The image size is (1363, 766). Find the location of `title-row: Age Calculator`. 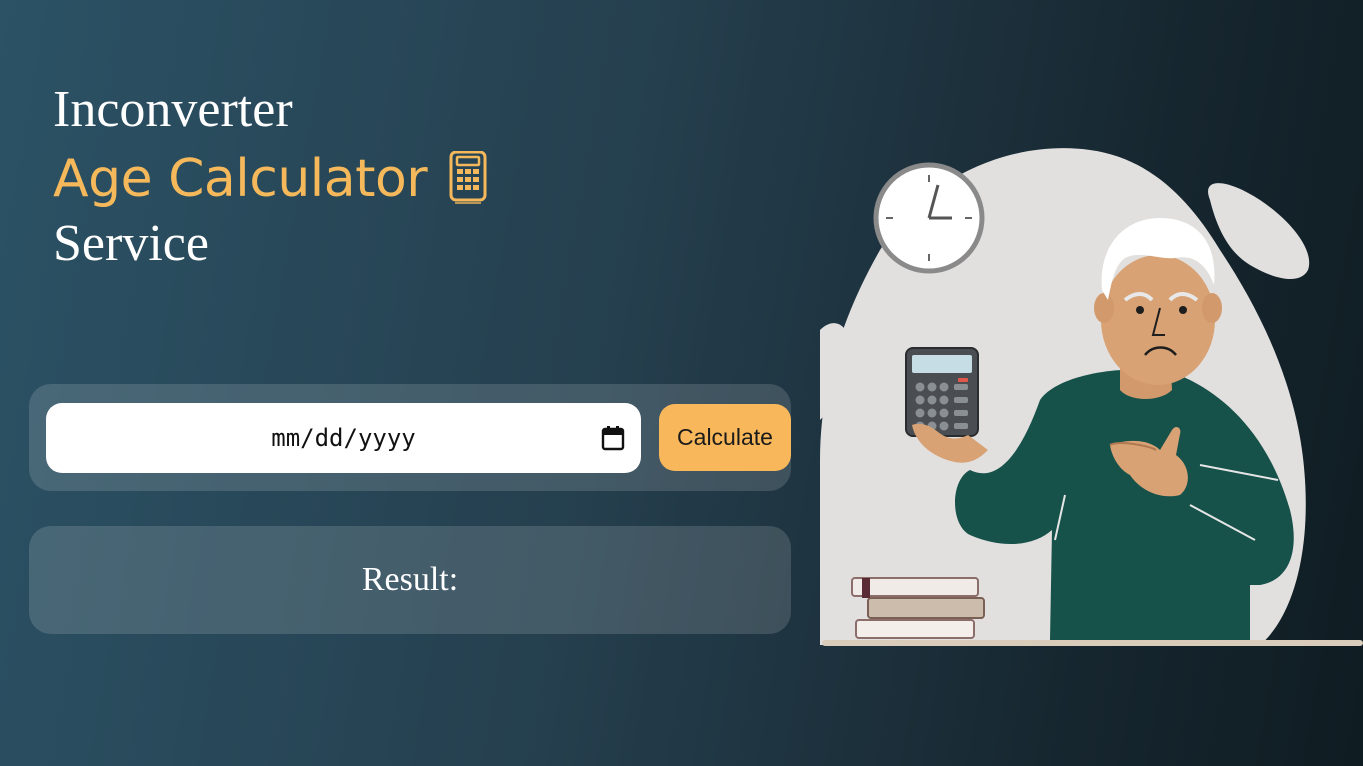

title-row: Age Calculator is located at coordinates (271, 179).